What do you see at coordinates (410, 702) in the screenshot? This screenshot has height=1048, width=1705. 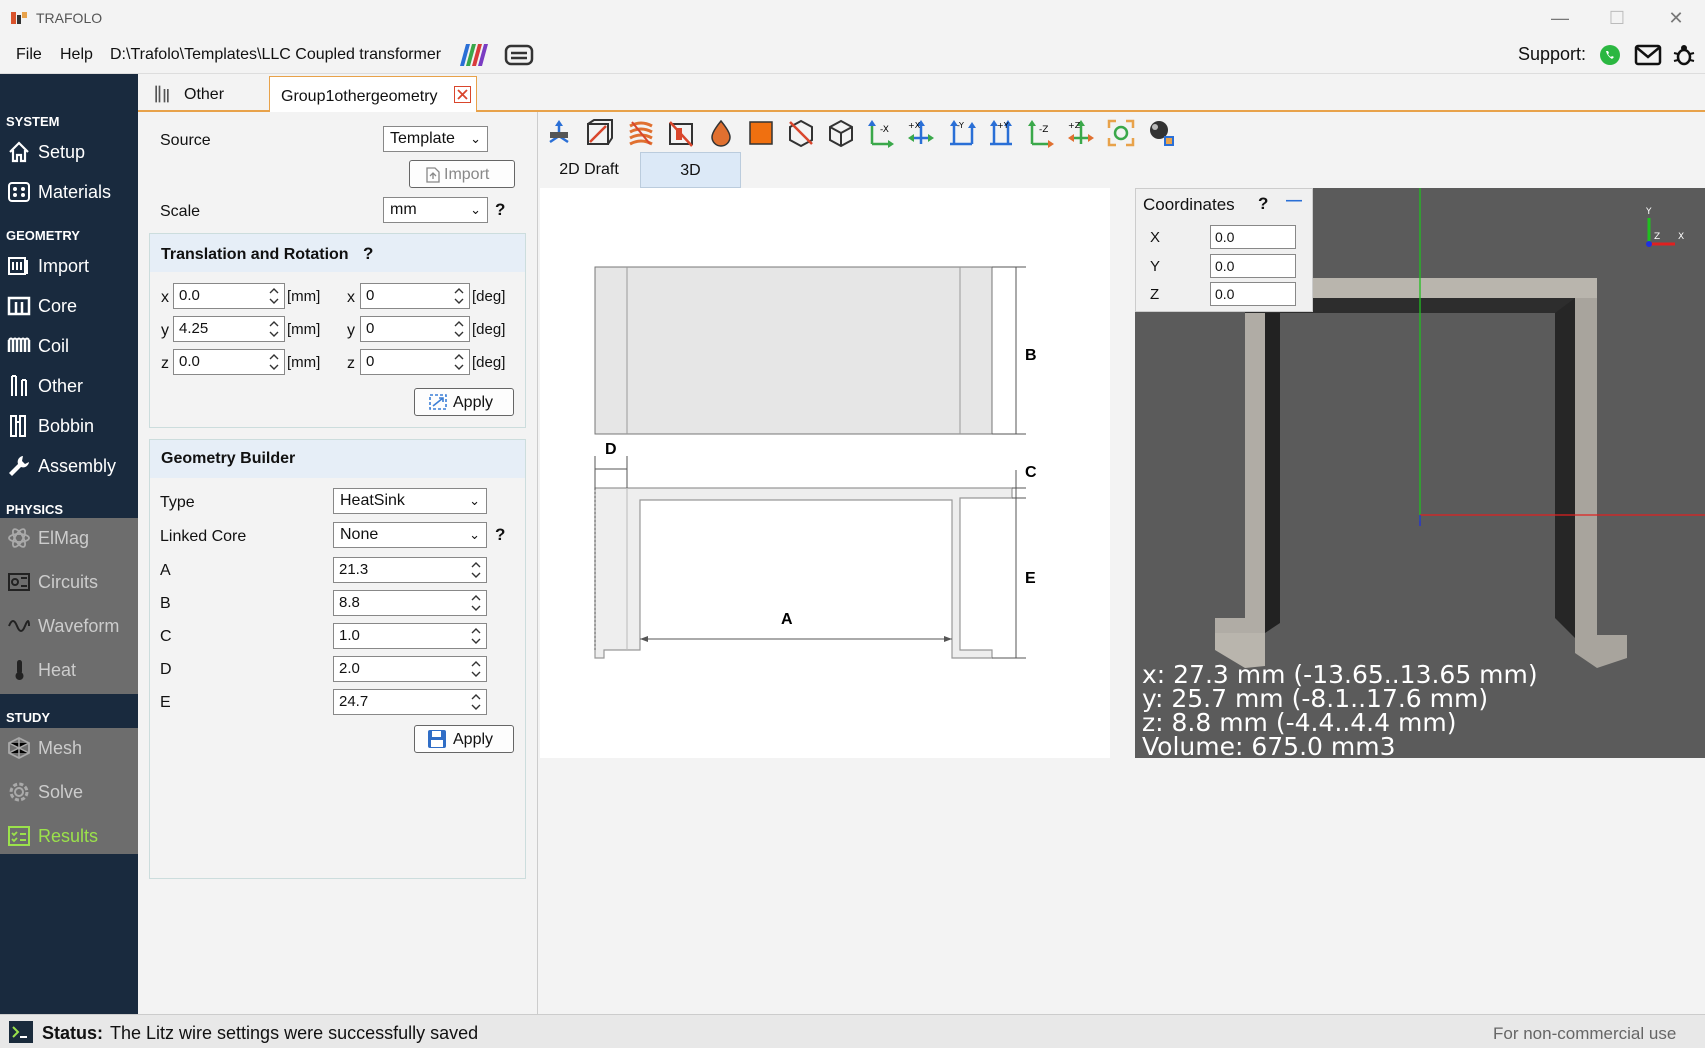 I see `dimension-e-input: 24.7` at bounding box center [410, 702].